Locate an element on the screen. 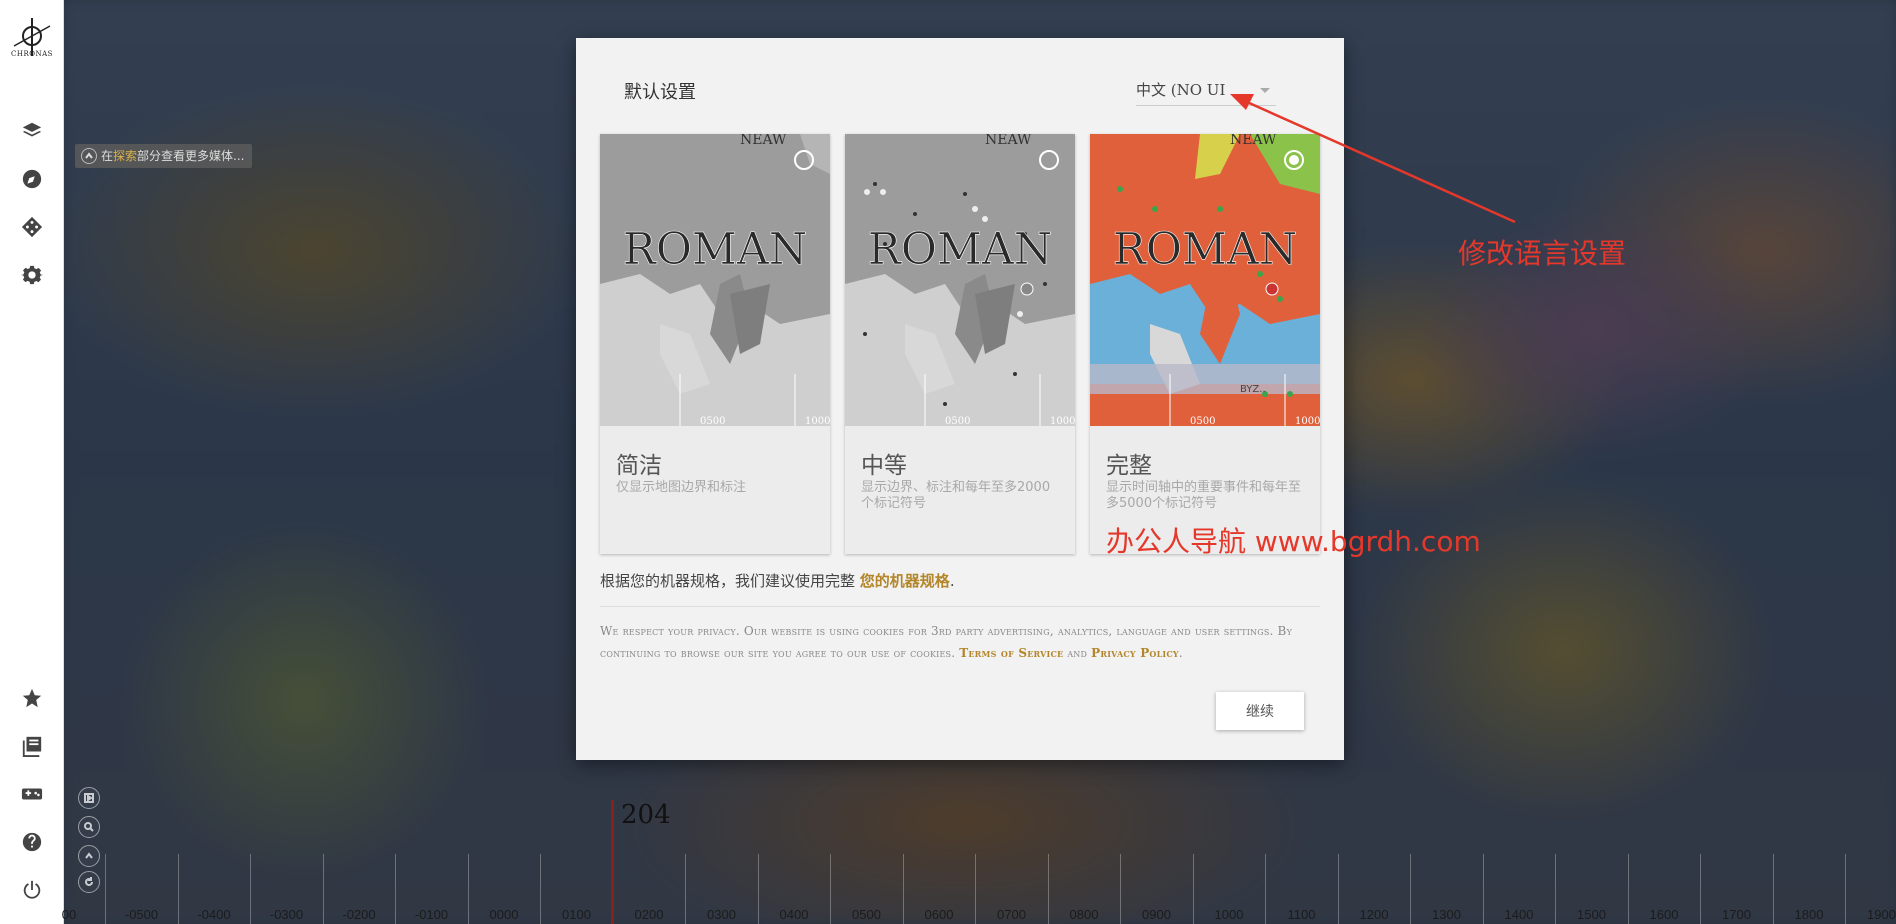  radio-medium is located at coordinates (1049, 160).